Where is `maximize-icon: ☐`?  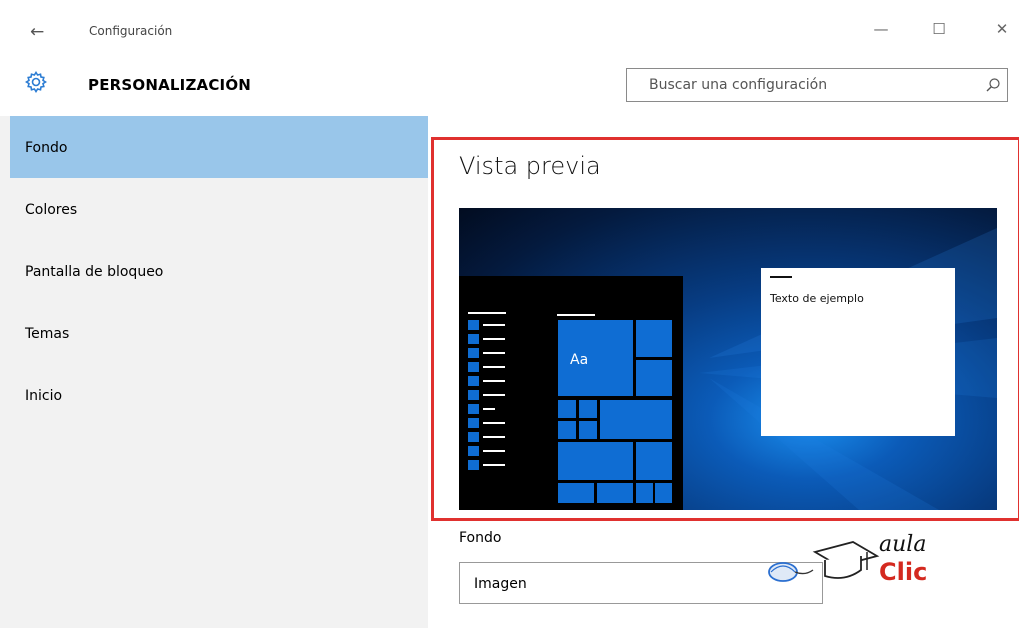 maximize-icon: ☐ is located at coordinates (939, 29).